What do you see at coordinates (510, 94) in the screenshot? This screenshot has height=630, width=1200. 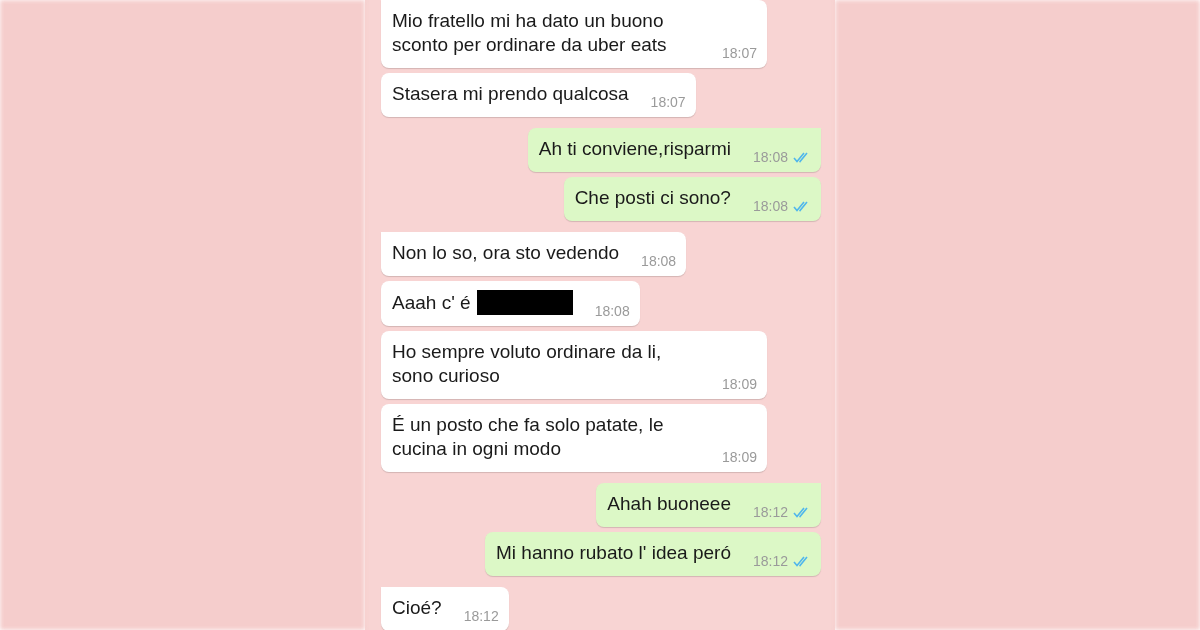 I see `message-text: Stasera mi prendo qualcosa` at bounding box center [510, 94].